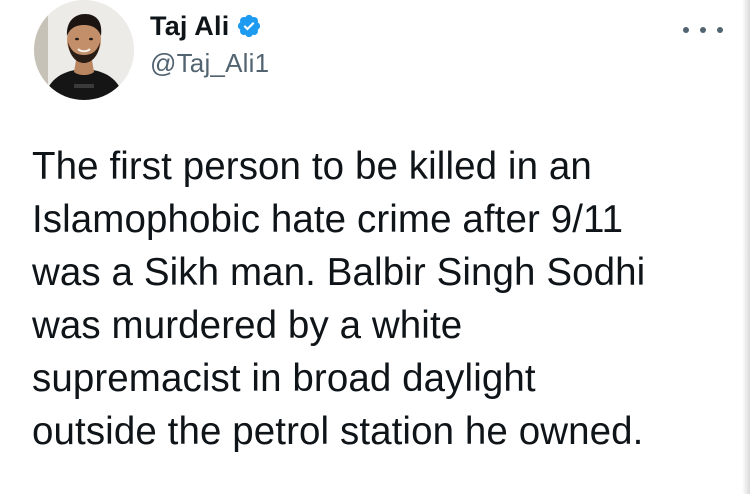 The image size is (750, 494). I want to click on avatar, so click(84, 50).